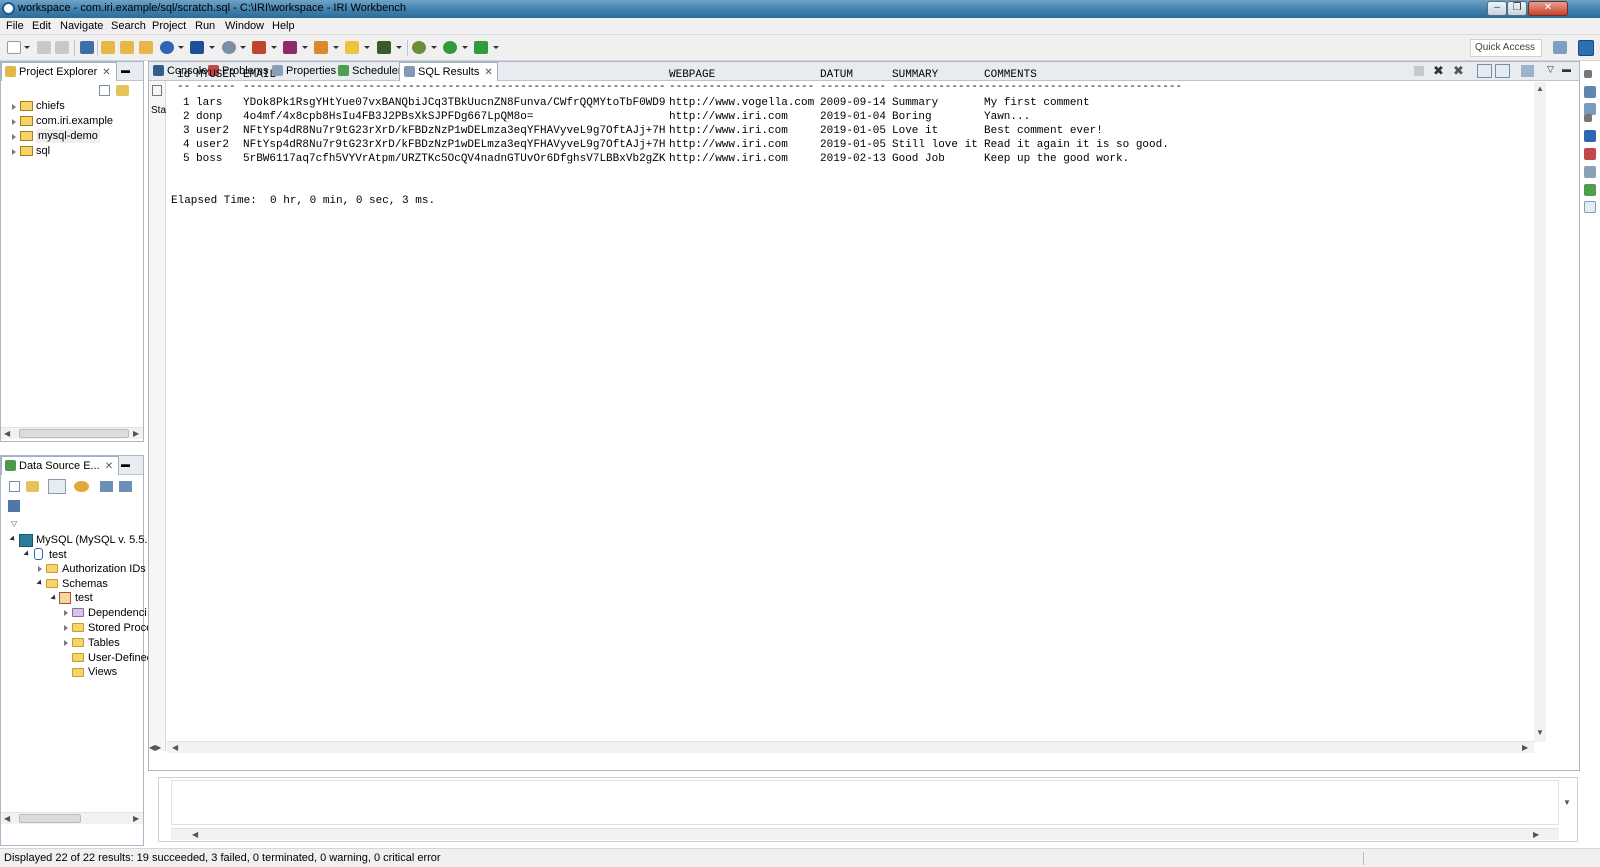 The width and height of the screenshot is (1600, 867). What do you see at coordinates (57, 486) in the screenshot?
I see `filter-icon` at bounding box center [57, 486].